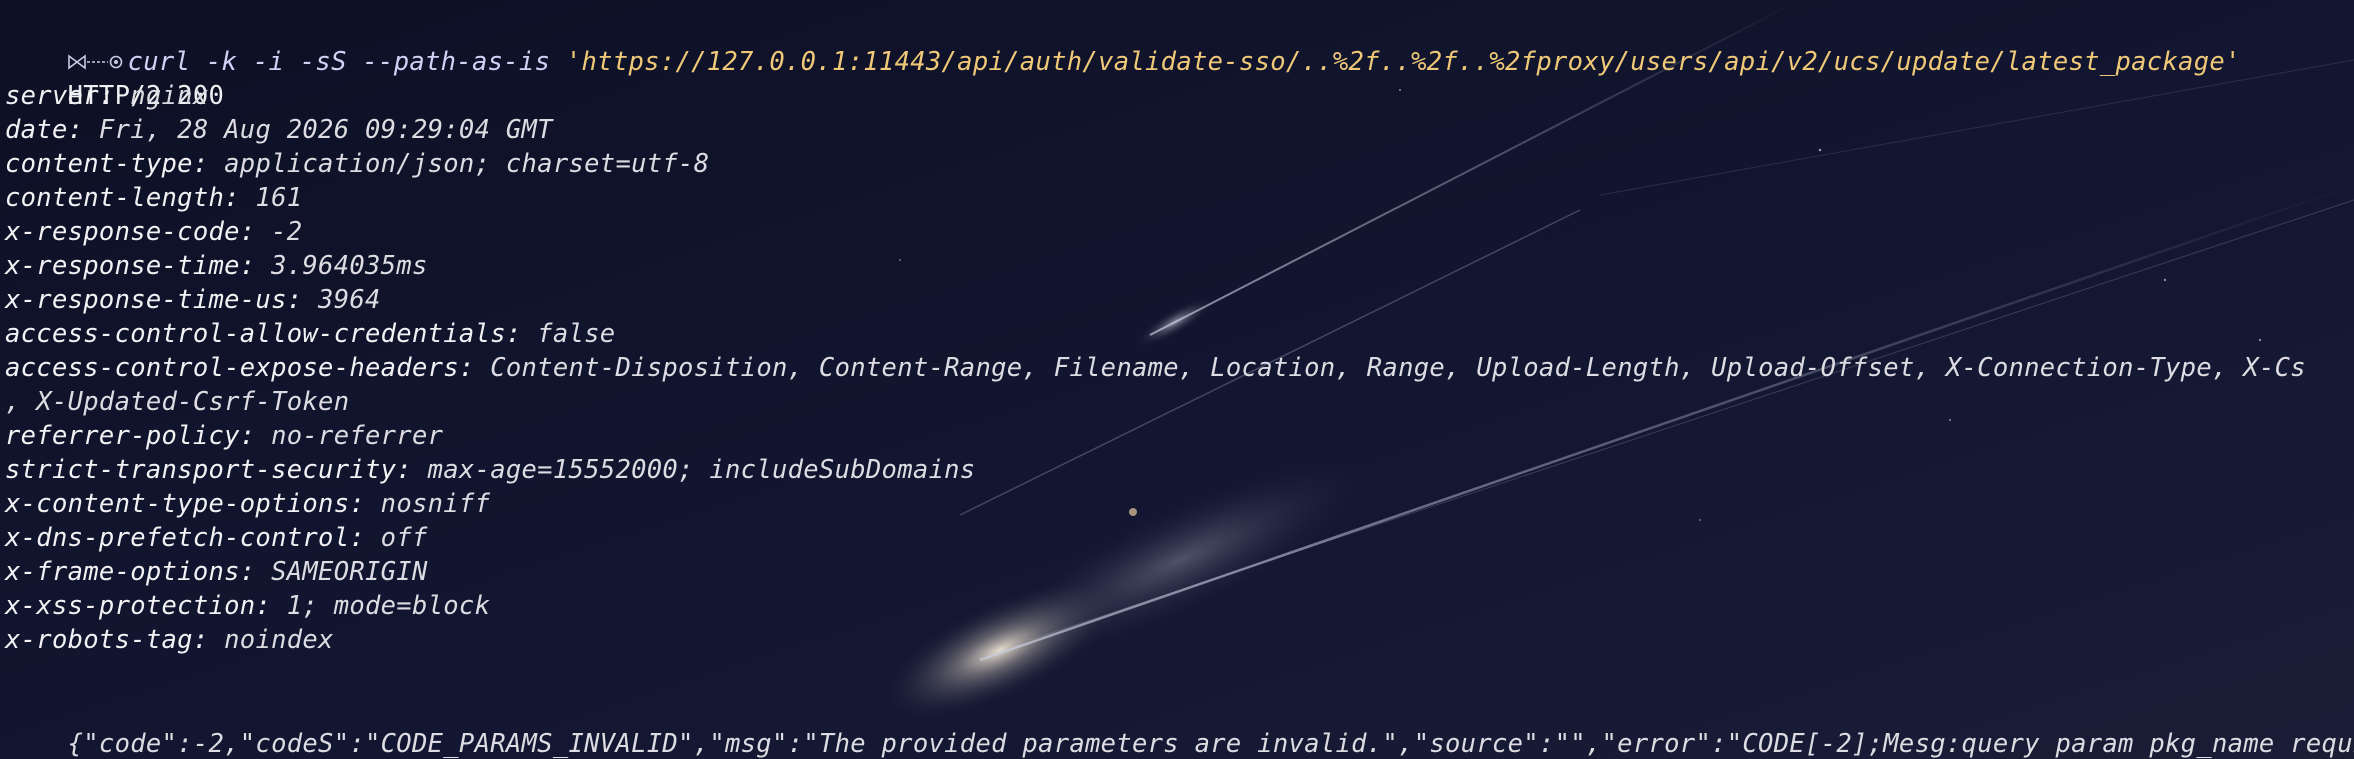  Describe the element at coordinates (318, 130) in the screenshot. I see `header-value: Fri, 28 Aug 2026 09:29:04 GMT` at that location.